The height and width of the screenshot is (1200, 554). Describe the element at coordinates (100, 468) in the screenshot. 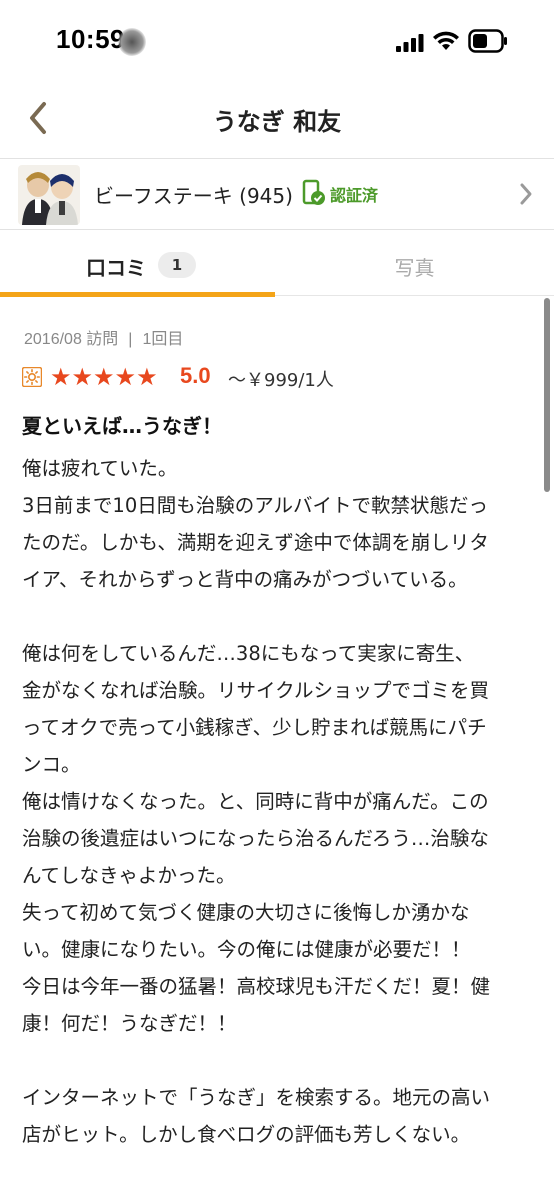

I see `review-body-line: 俺は疲れていた。` at that location.